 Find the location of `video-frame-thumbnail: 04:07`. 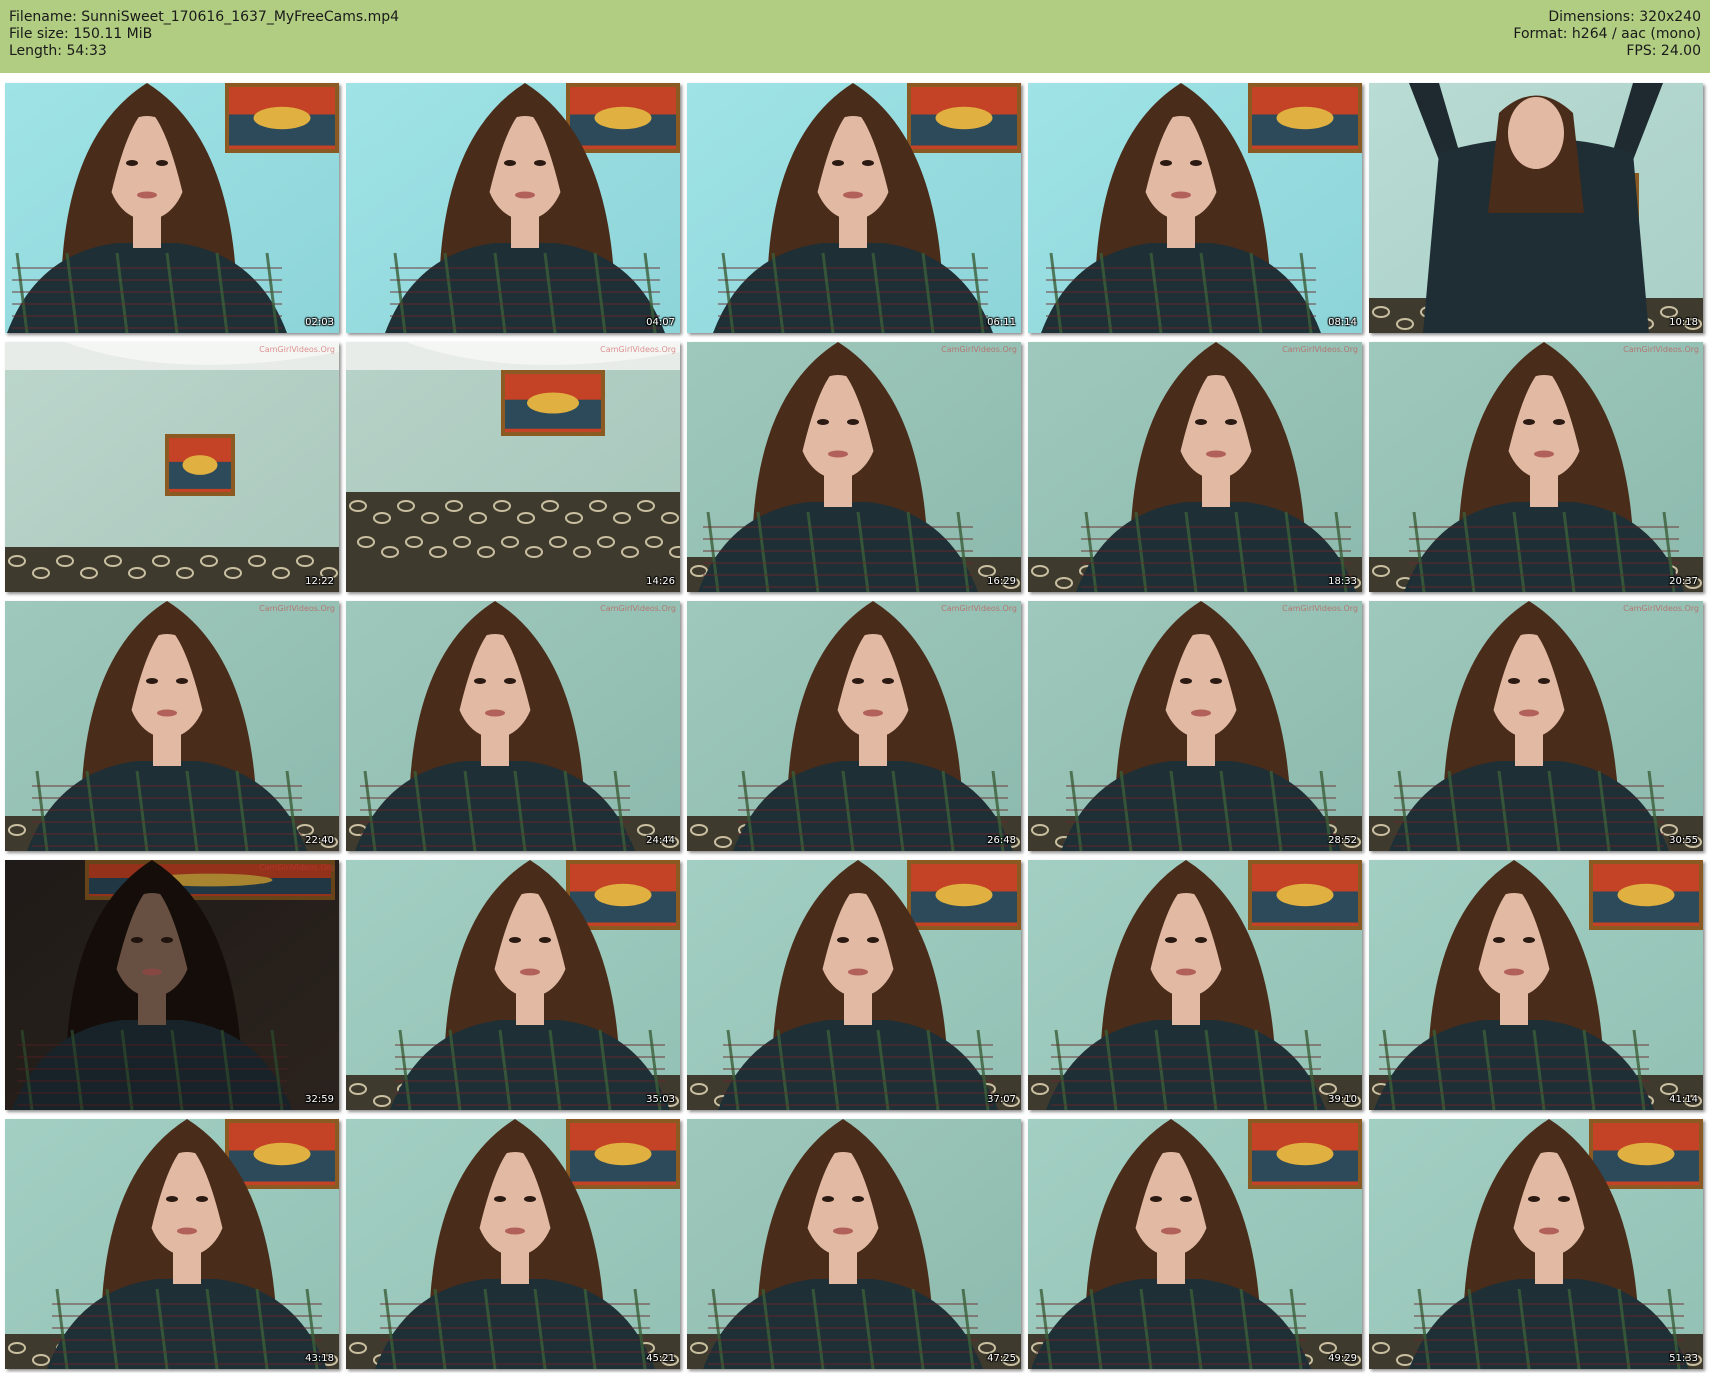

video-frame-thumbnail: 04:07 is located at coordinates (513, 208).